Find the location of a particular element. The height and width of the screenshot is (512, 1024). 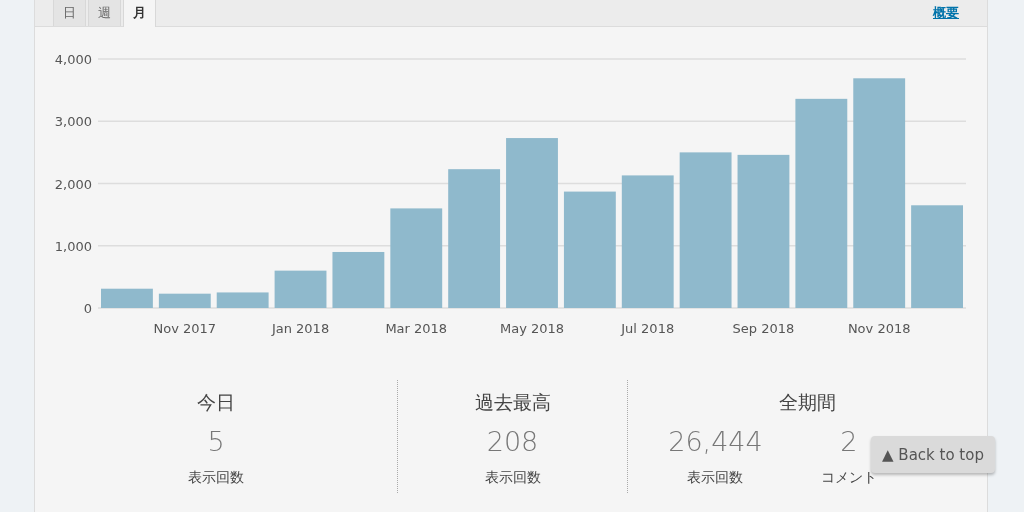

x-tick-label: Jul 2018 is located at coordinates (648, 328).